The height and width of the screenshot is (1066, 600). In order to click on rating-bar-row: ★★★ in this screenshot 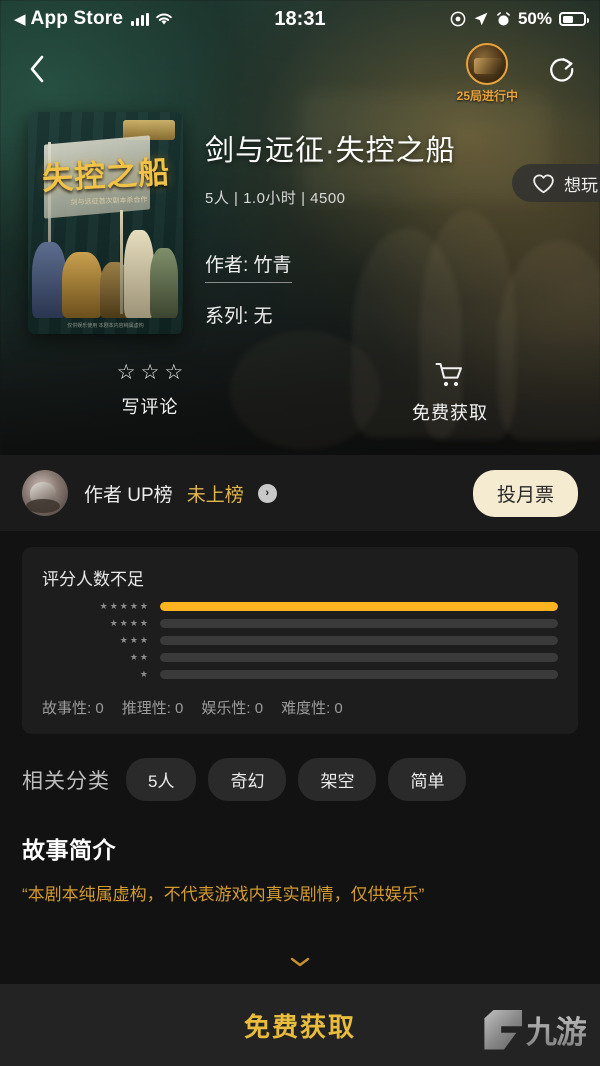, I will do `click(300, 640)`.